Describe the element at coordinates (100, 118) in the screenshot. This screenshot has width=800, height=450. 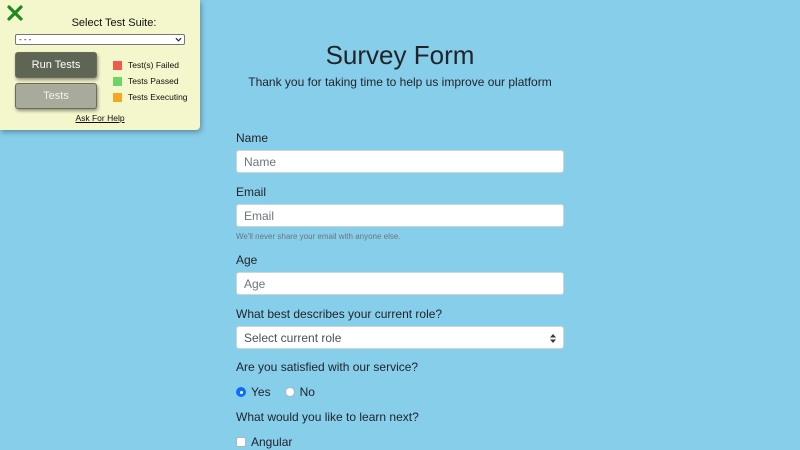
I see `ask-for-help-link: Ask For Help` at that location.